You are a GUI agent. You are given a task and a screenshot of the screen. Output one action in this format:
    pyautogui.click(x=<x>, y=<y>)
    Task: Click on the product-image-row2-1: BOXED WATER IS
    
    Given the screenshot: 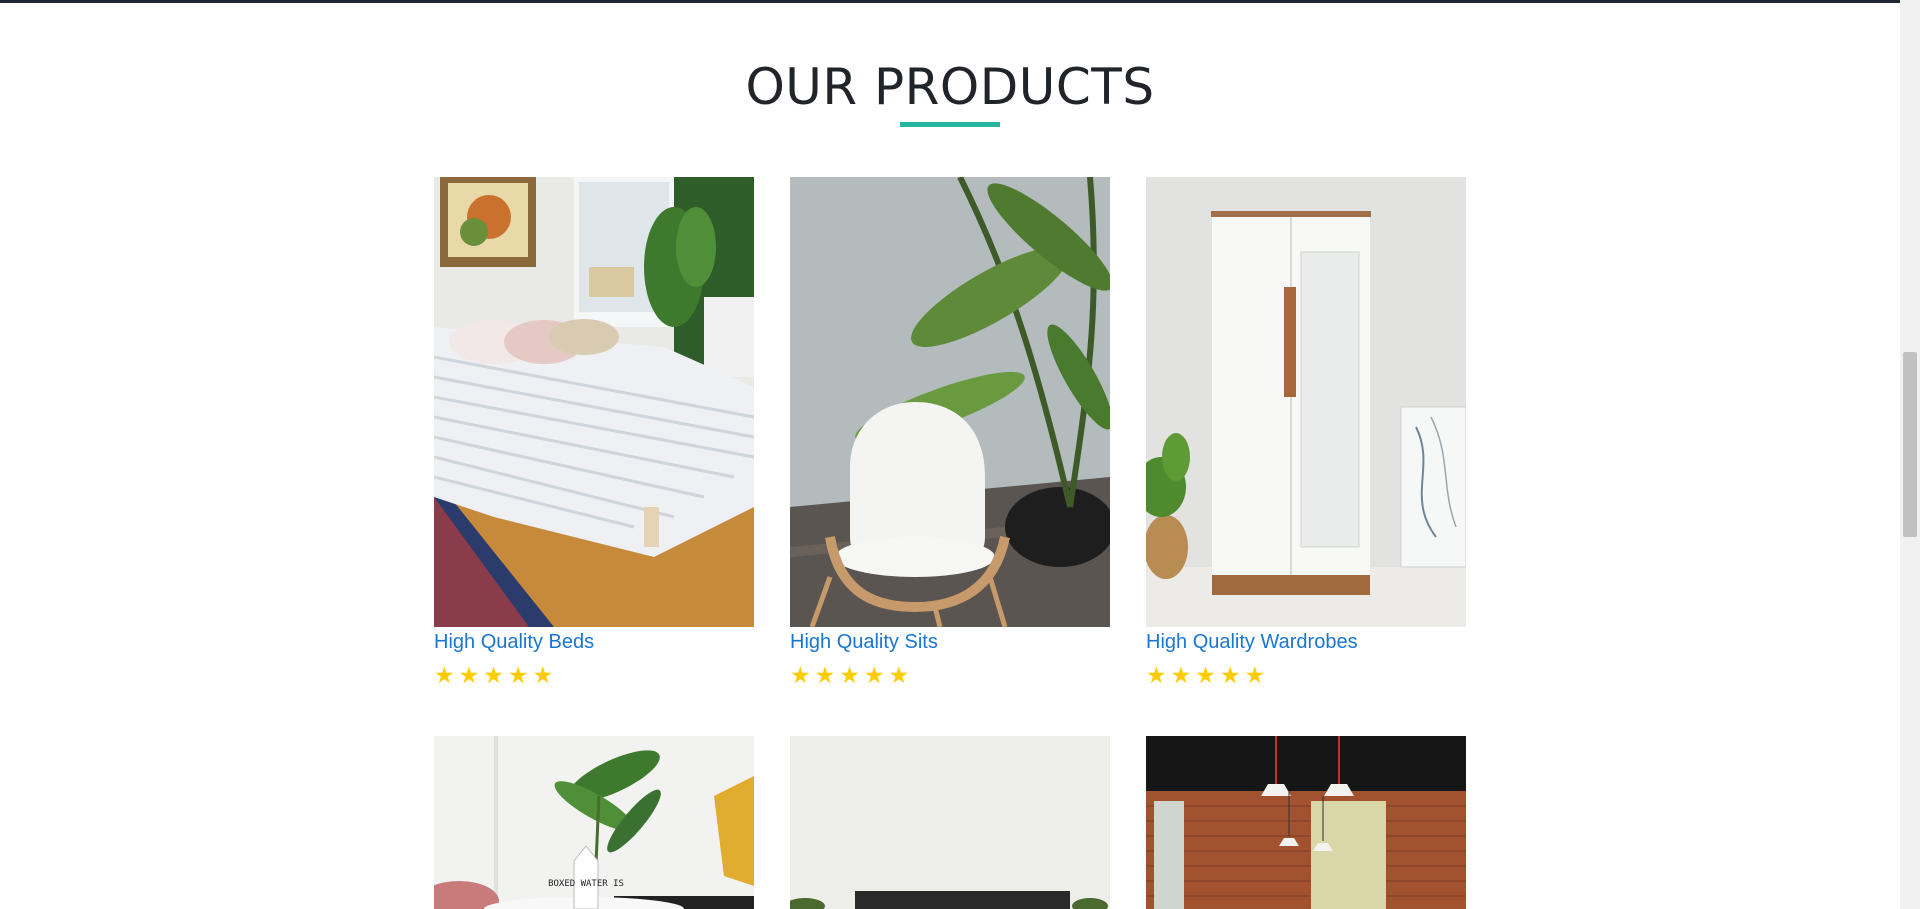 What is the action you would take?
    pyautogui.click(x=594, y=822)
    